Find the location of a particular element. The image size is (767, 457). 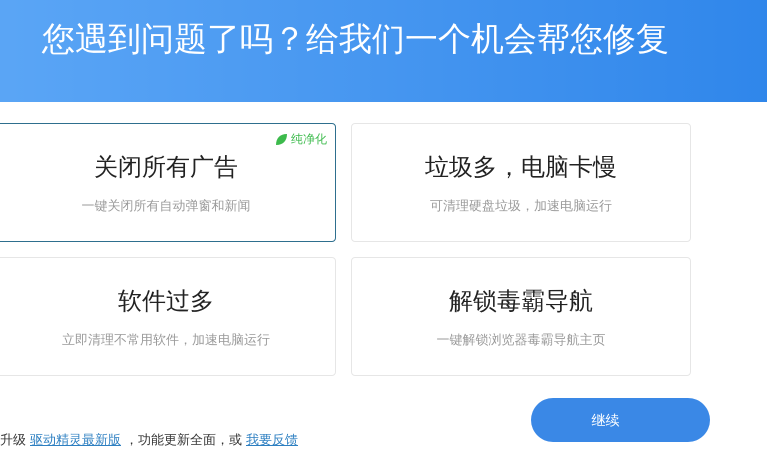

option-card: 垃圾多，电脑卡慢 可清理硬盘垃圾，加速电脑运行 is located at coordinates (521, 182).